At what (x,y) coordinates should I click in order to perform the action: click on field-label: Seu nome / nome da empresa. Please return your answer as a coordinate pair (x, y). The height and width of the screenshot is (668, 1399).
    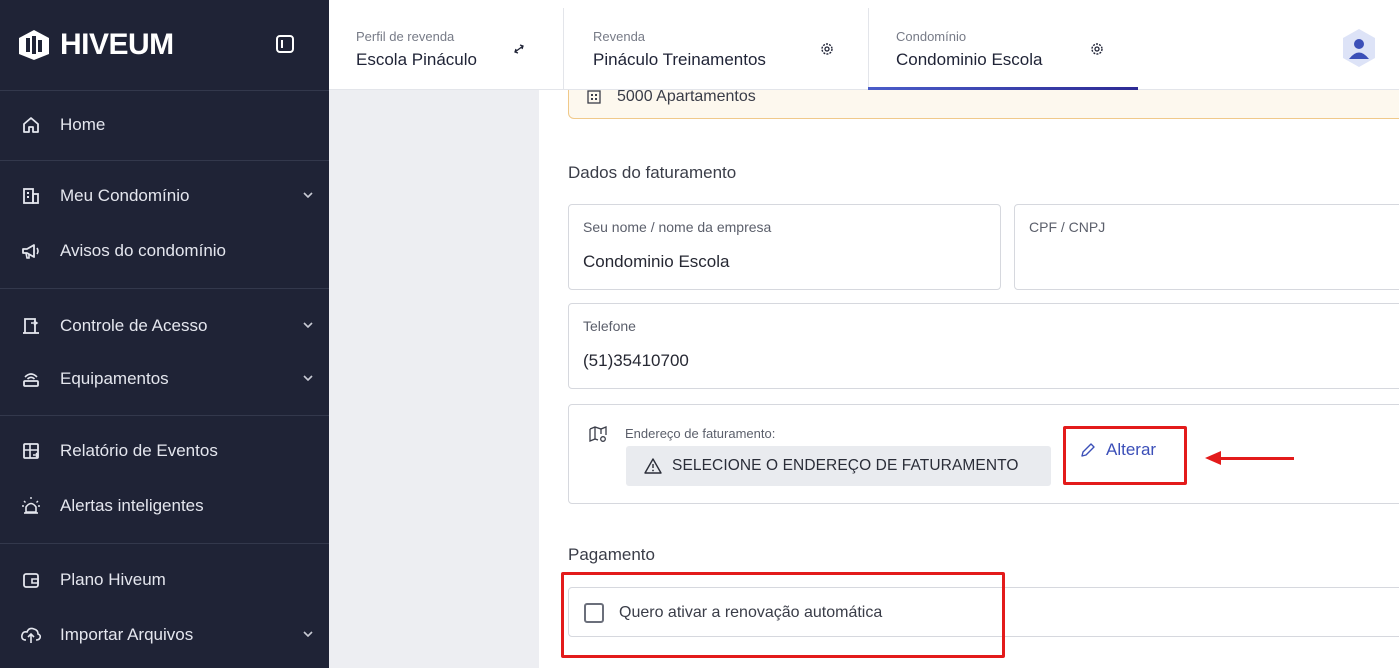
    Looking at the image, I should click on (677, 227).